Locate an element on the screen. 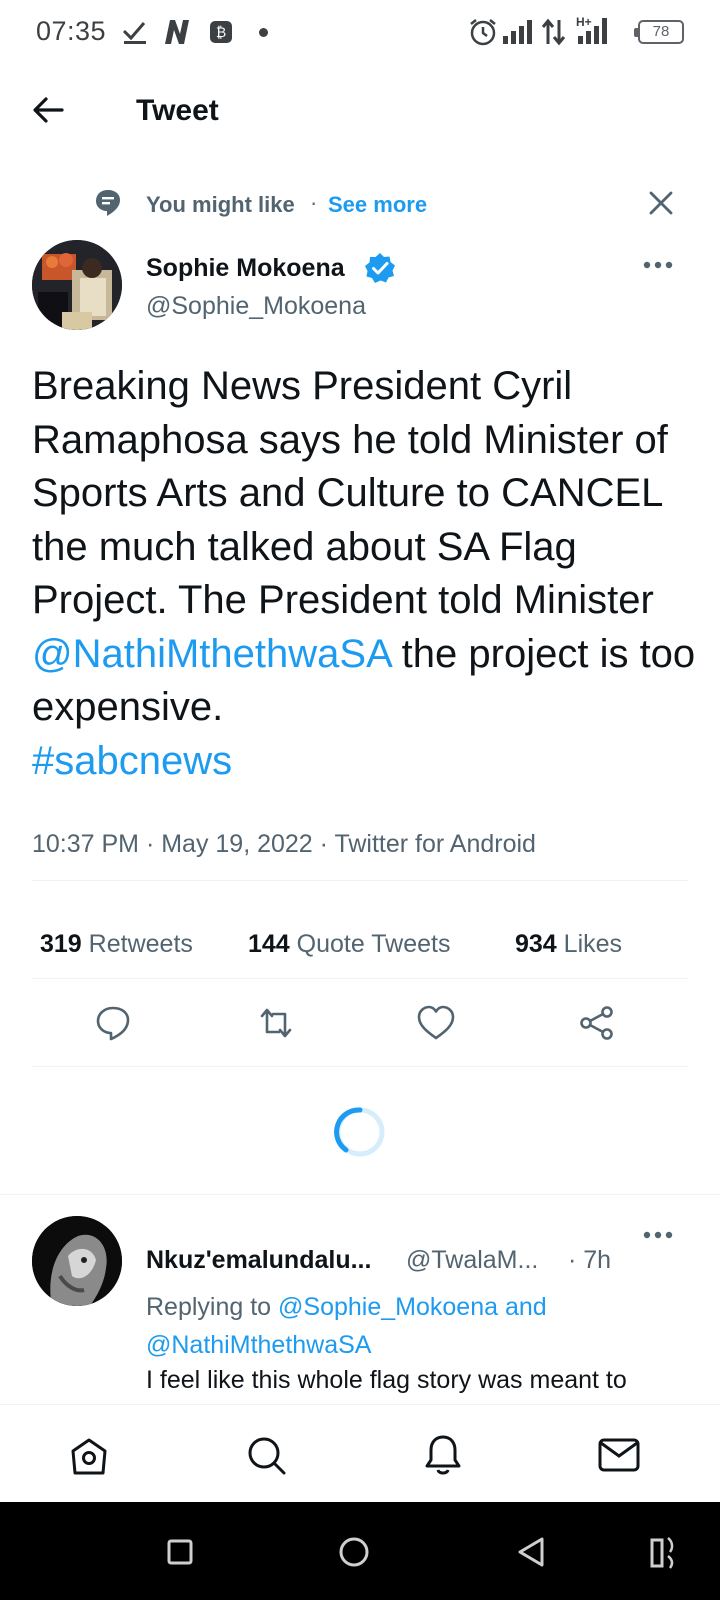  avatar is located at coordinates (77, 285).